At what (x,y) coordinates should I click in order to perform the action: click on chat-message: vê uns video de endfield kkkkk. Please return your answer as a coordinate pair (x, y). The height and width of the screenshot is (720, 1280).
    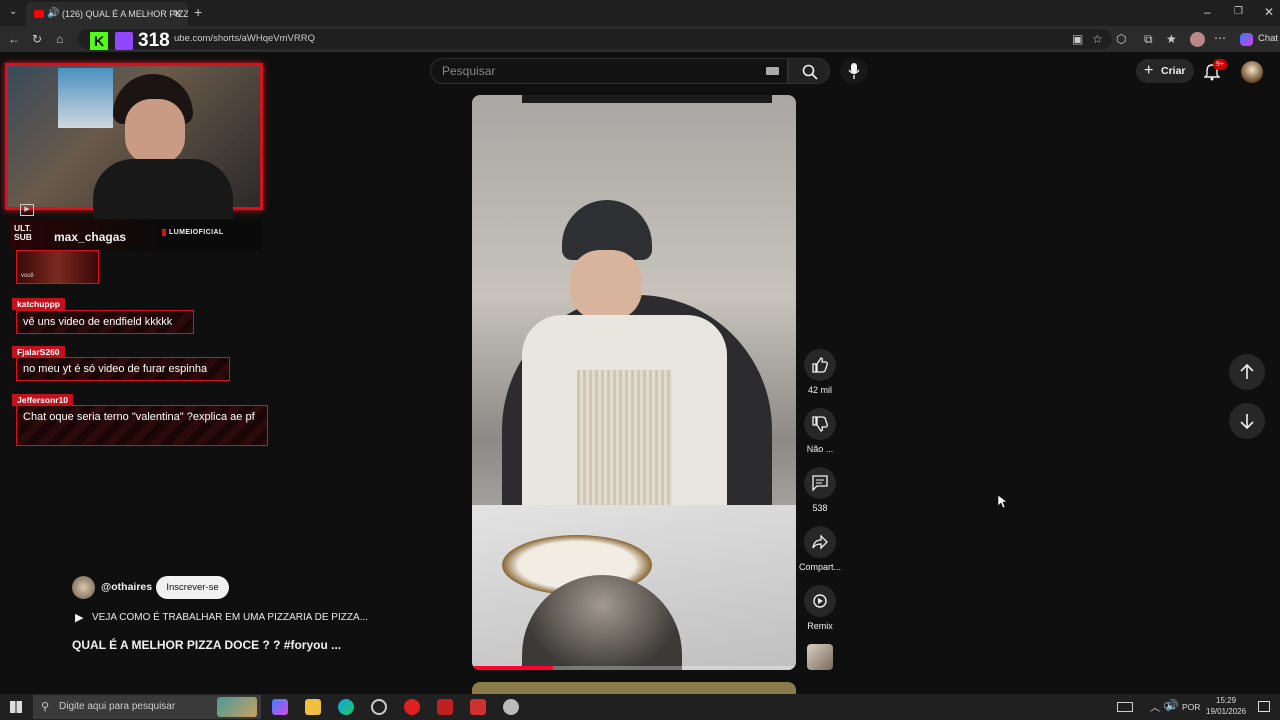
    Looking at the image, I should click on (105, 322).